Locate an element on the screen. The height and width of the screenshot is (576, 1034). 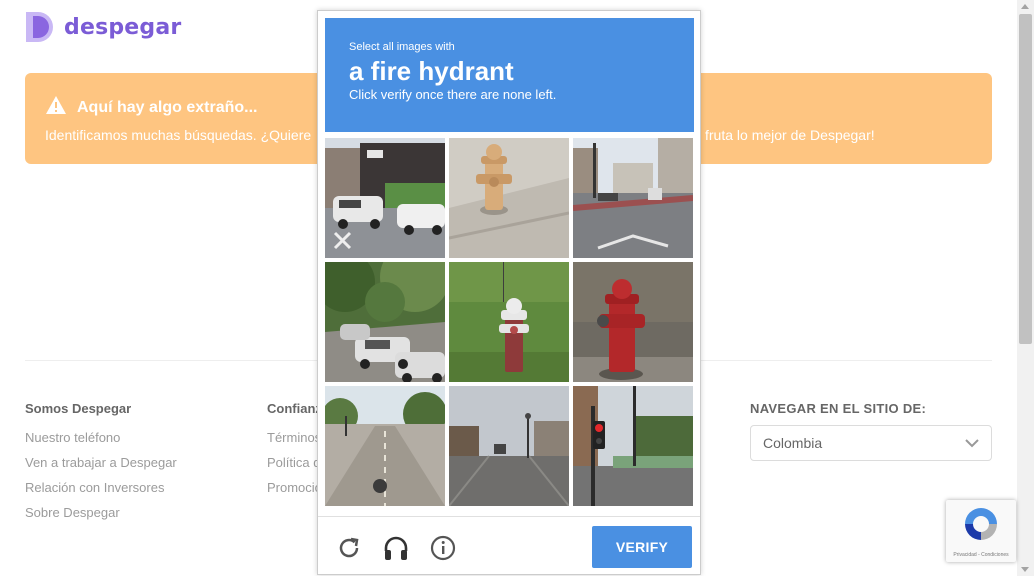
reload-icon is located at coordinates (349, 548).